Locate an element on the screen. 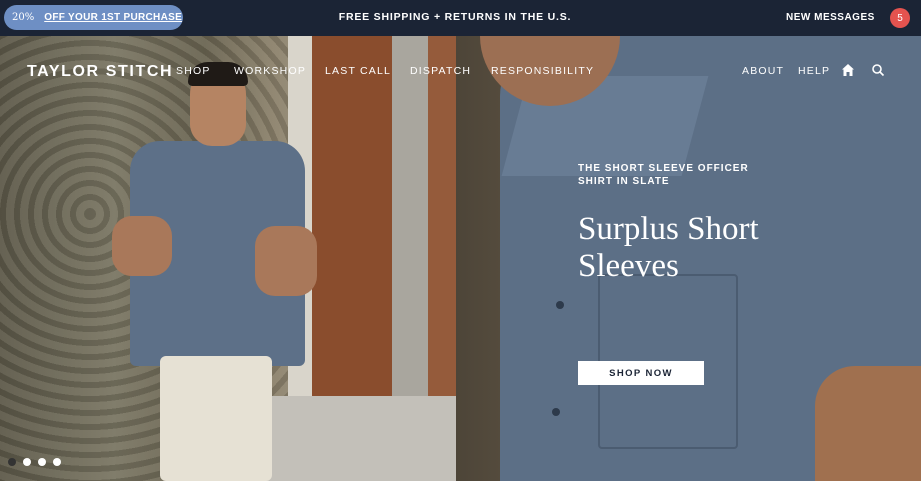  model-arm-right is located at coordinates (286, 261).